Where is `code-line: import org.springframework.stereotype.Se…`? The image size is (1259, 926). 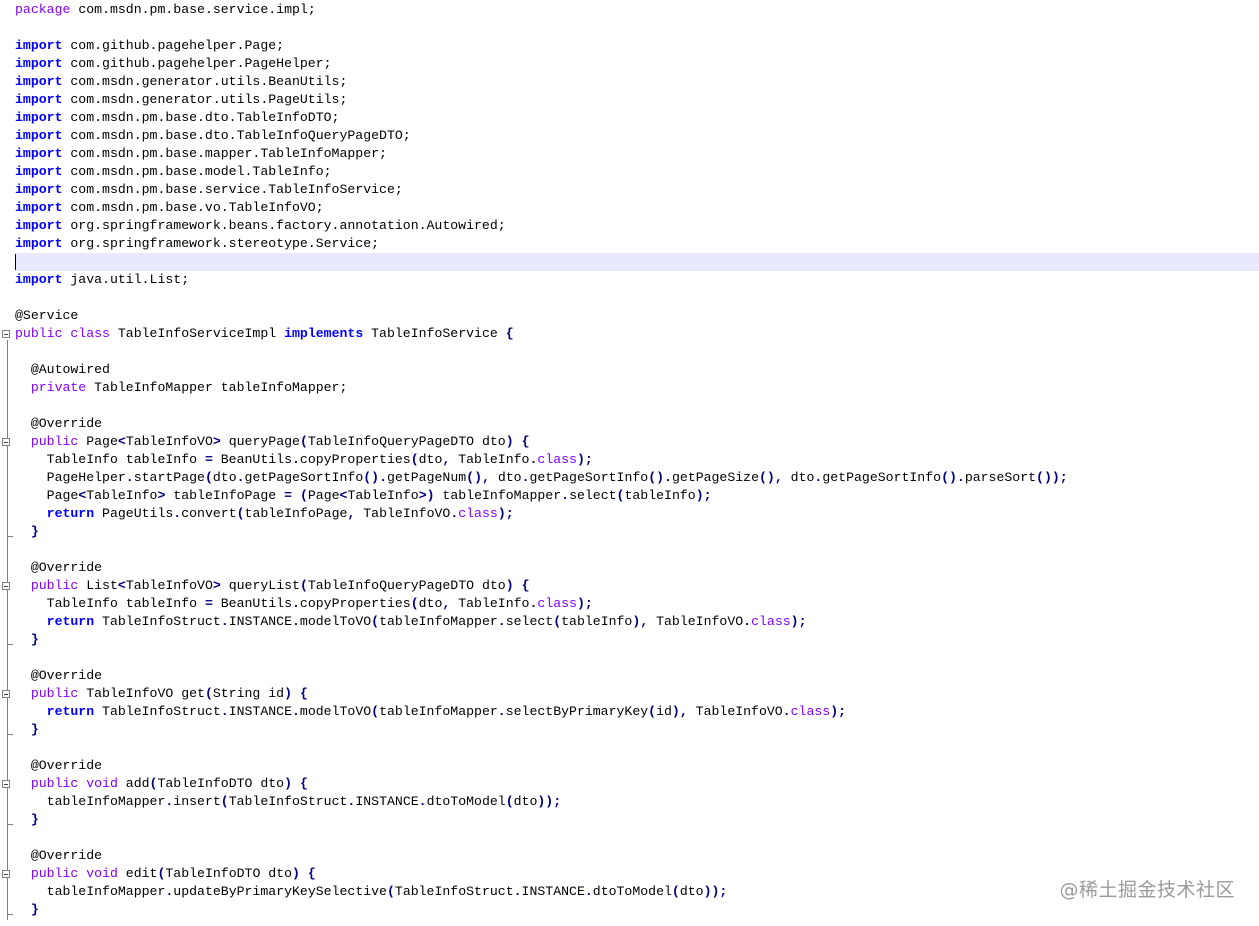 code-line: import org.springframework.stereotype.Se… is located at coordinates (637, 244).